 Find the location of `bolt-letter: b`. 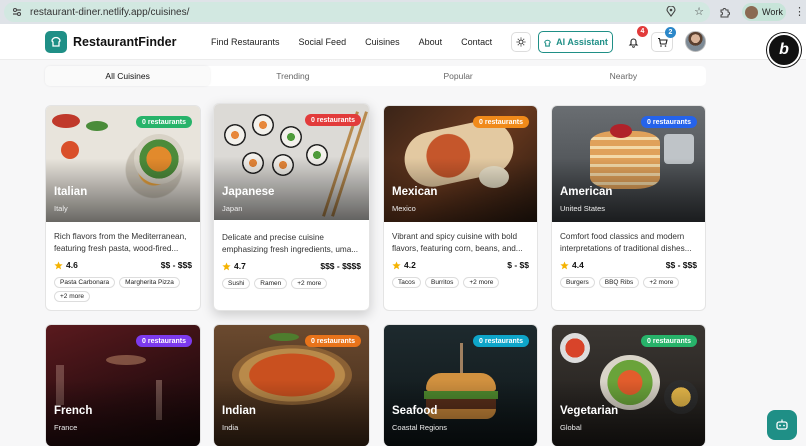

bolt-letter: b is located at coordinates (784, 49).